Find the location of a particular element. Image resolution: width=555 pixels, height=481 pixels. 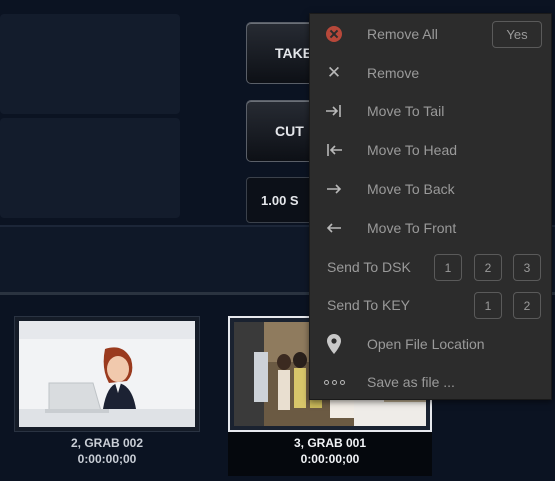

menu-item-open-file-location: Open File Location is located at coordinates (431, 344).